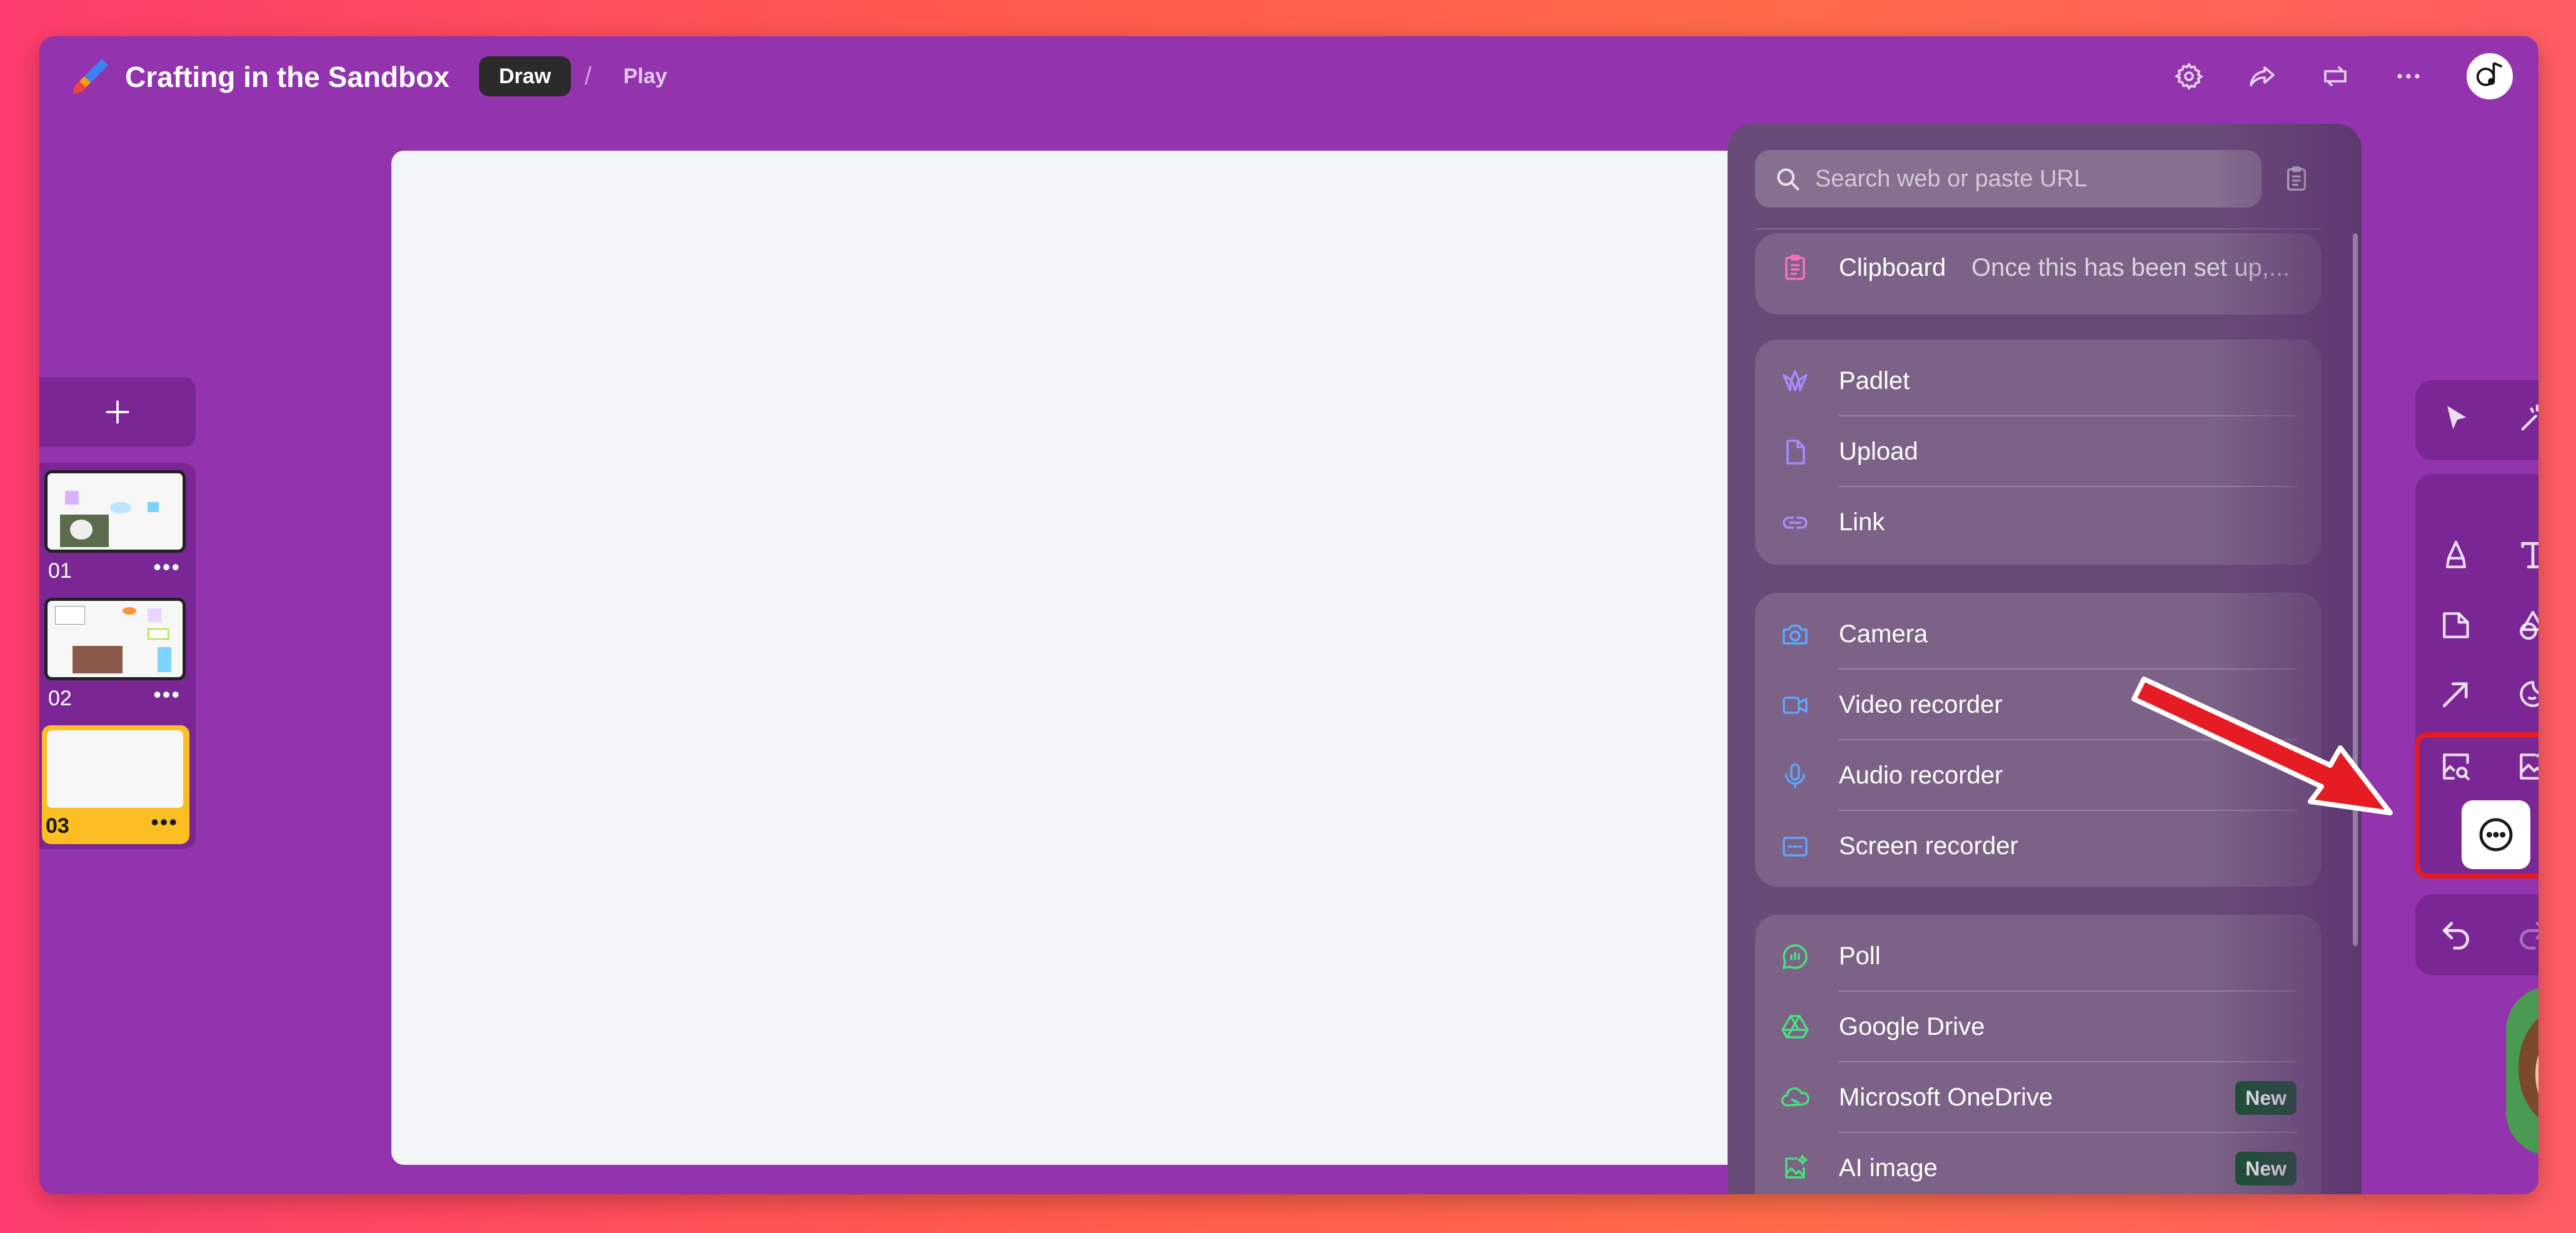  What do you see at coordinates (2038, 522) in the screenshot?
I see `link-item: Link` at bounding box center [2038, 522].